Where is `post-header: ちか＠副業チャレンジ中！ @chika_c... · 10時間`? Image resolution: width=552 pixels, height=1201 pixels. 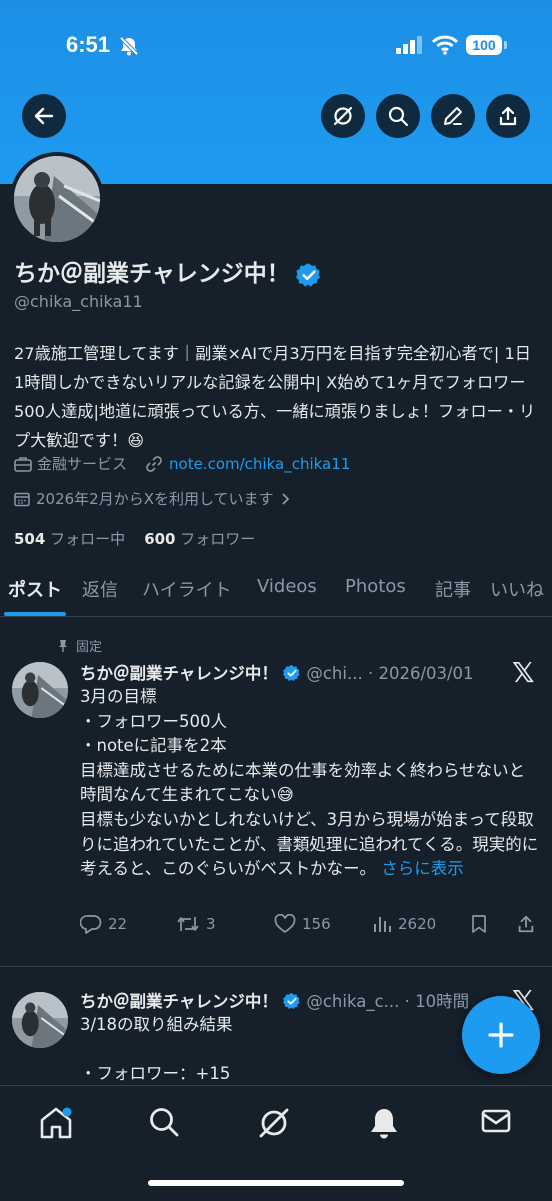 post-header: ちか＠副業チャレンジ中！ @chika_c... · 10時間 is located at coordinates (274, 1000).